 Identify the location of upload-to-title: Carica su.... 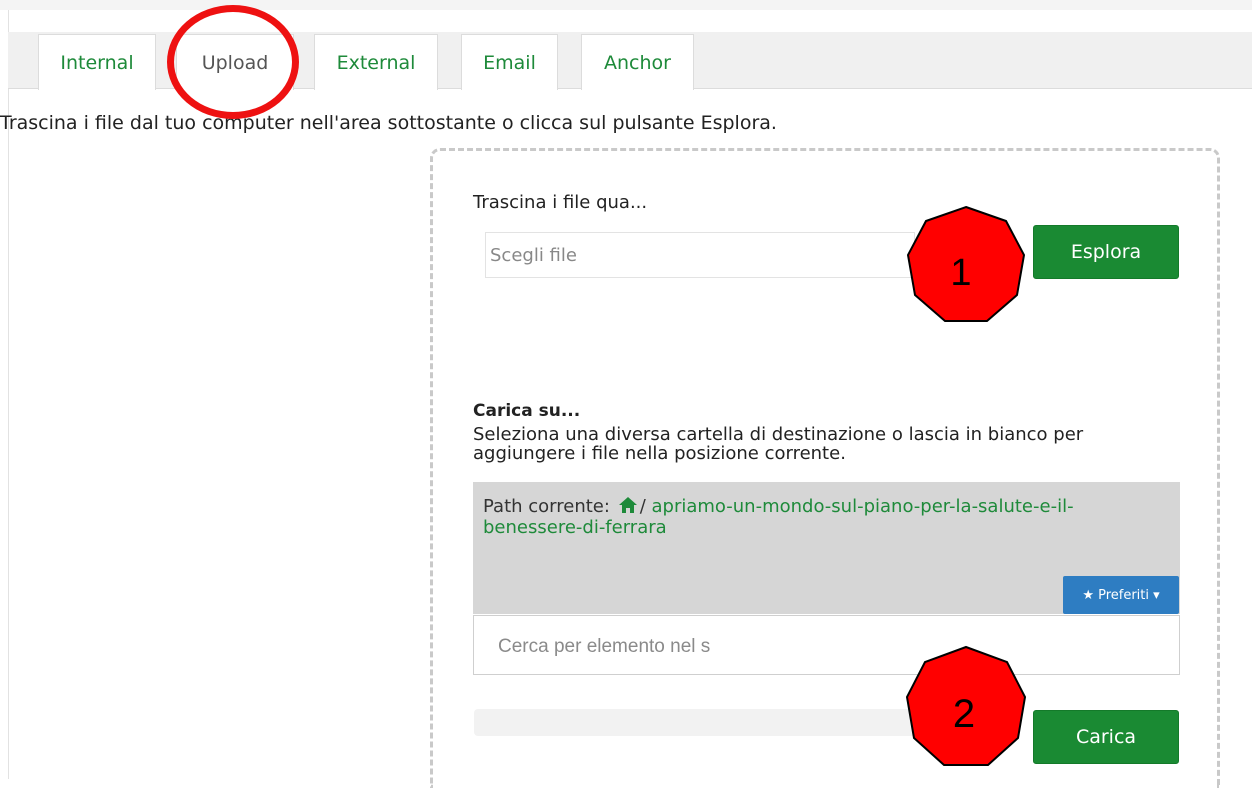
(527, 411).